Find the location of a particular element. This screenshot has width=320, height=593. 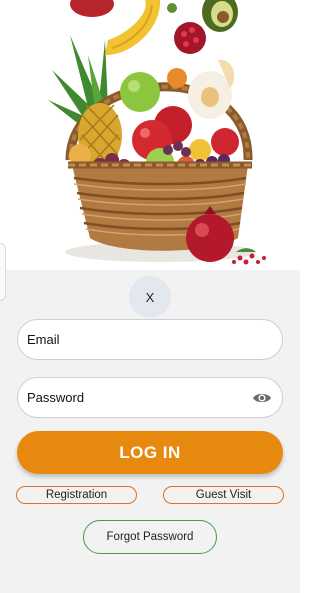

guest-visit-button-label: Guest Visit is located at coordinates (223, 495).